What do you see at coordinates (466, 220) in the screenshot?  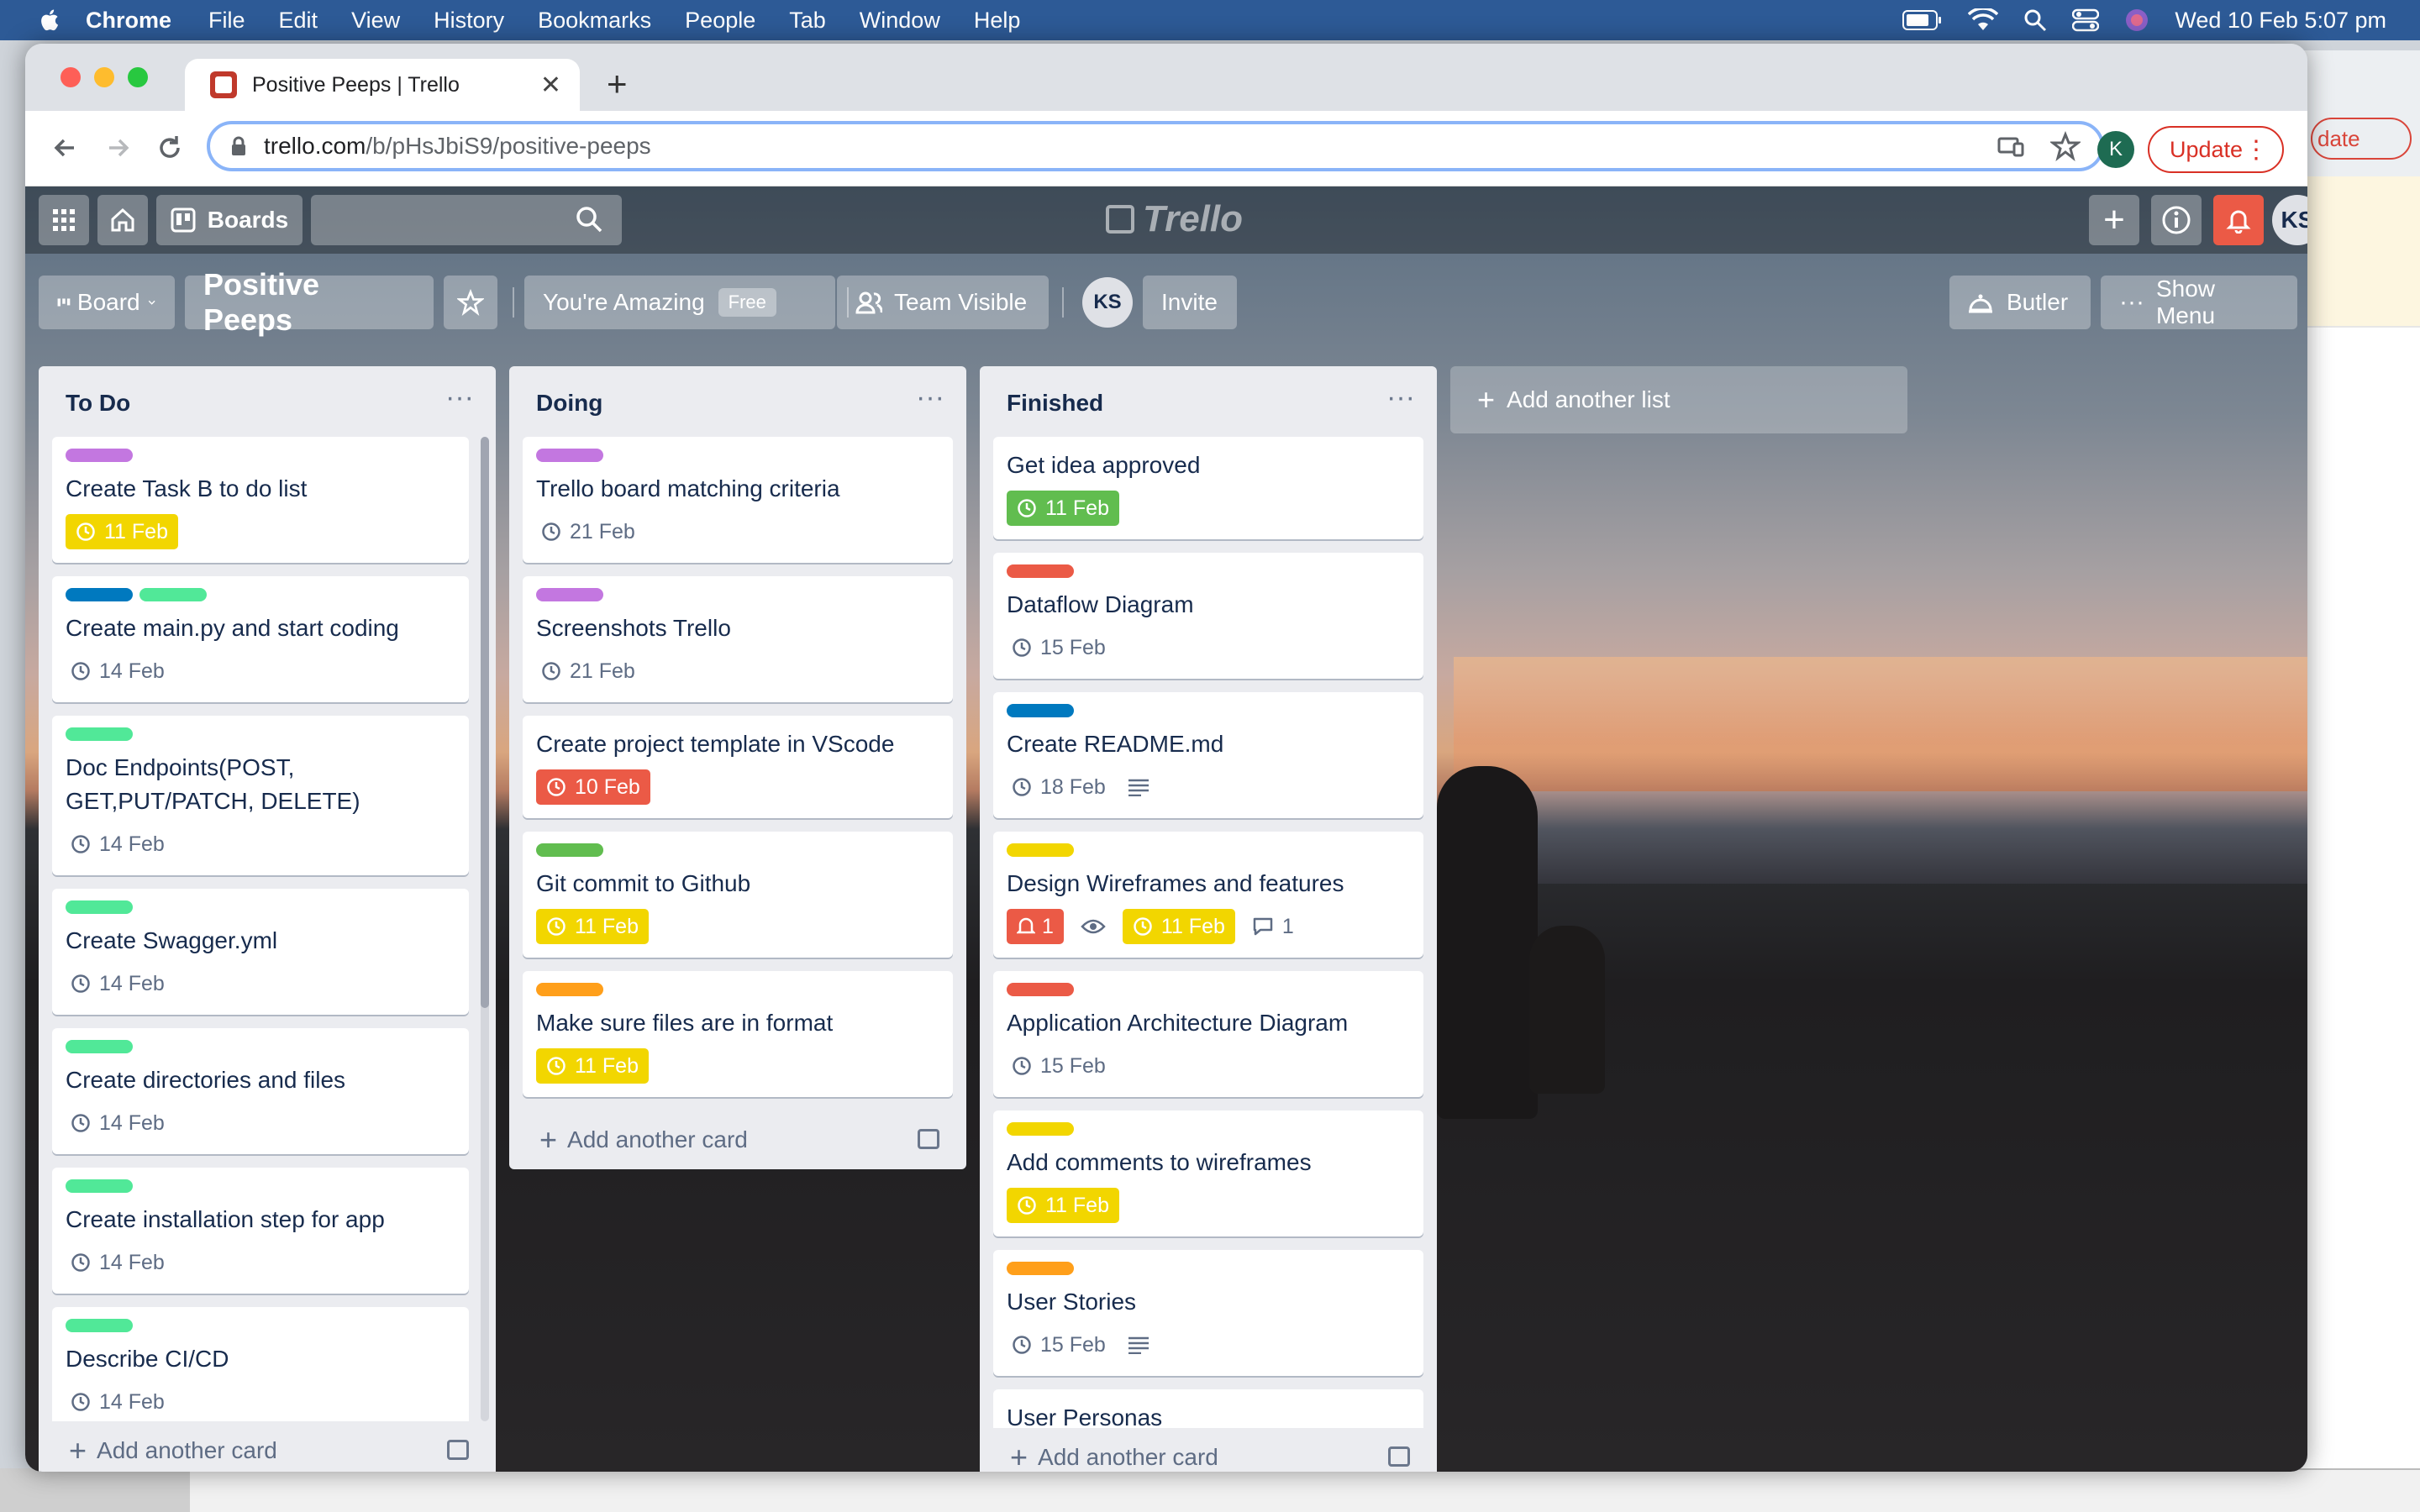 I see `trello-search-input` at bounding box center [466, 220].